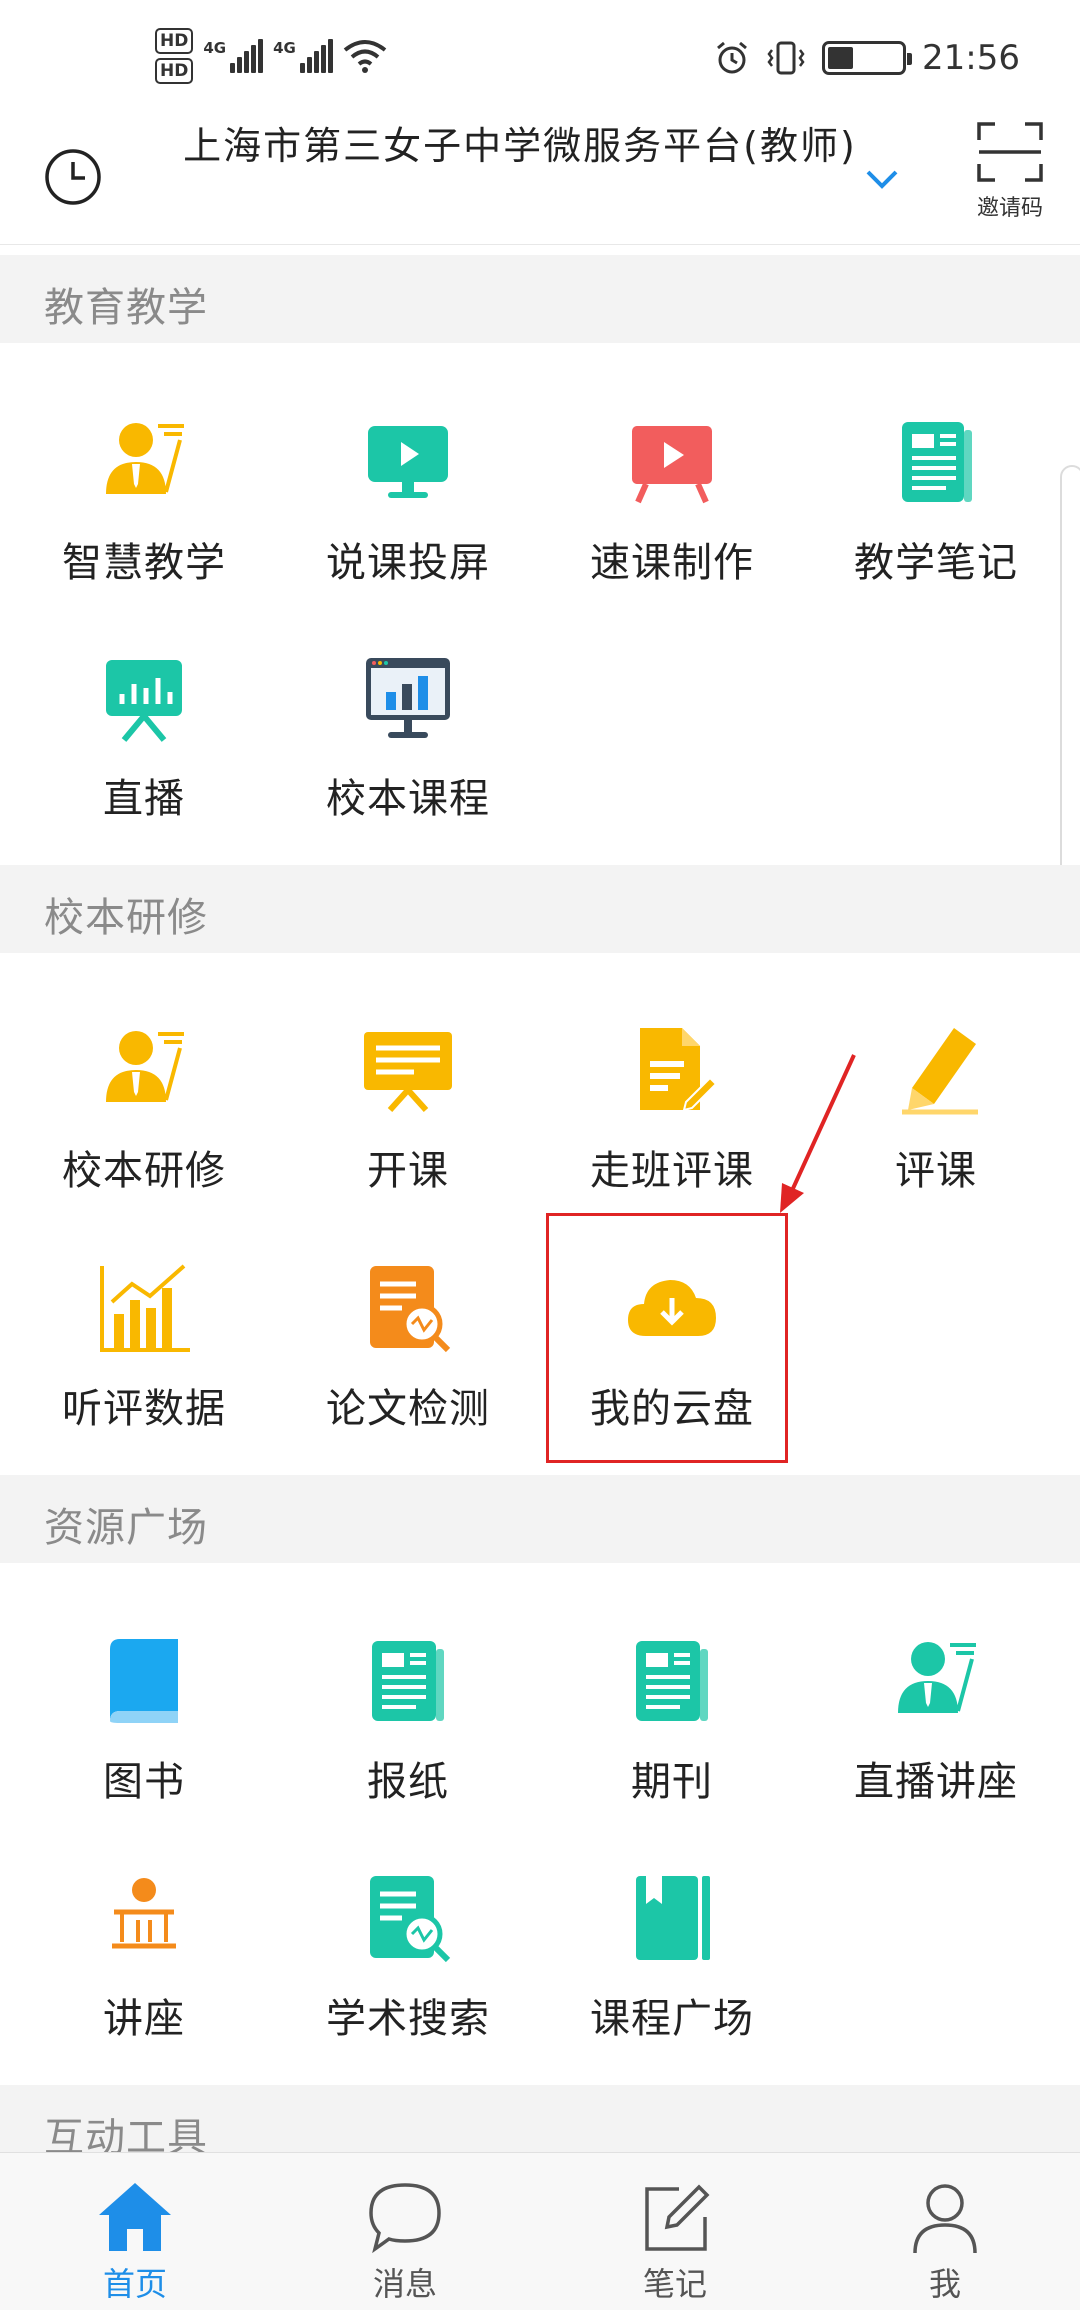 Image resolution: width=1080 pixels, height=2310 pixels. I want to click on user-icon, so click(945, 2219).